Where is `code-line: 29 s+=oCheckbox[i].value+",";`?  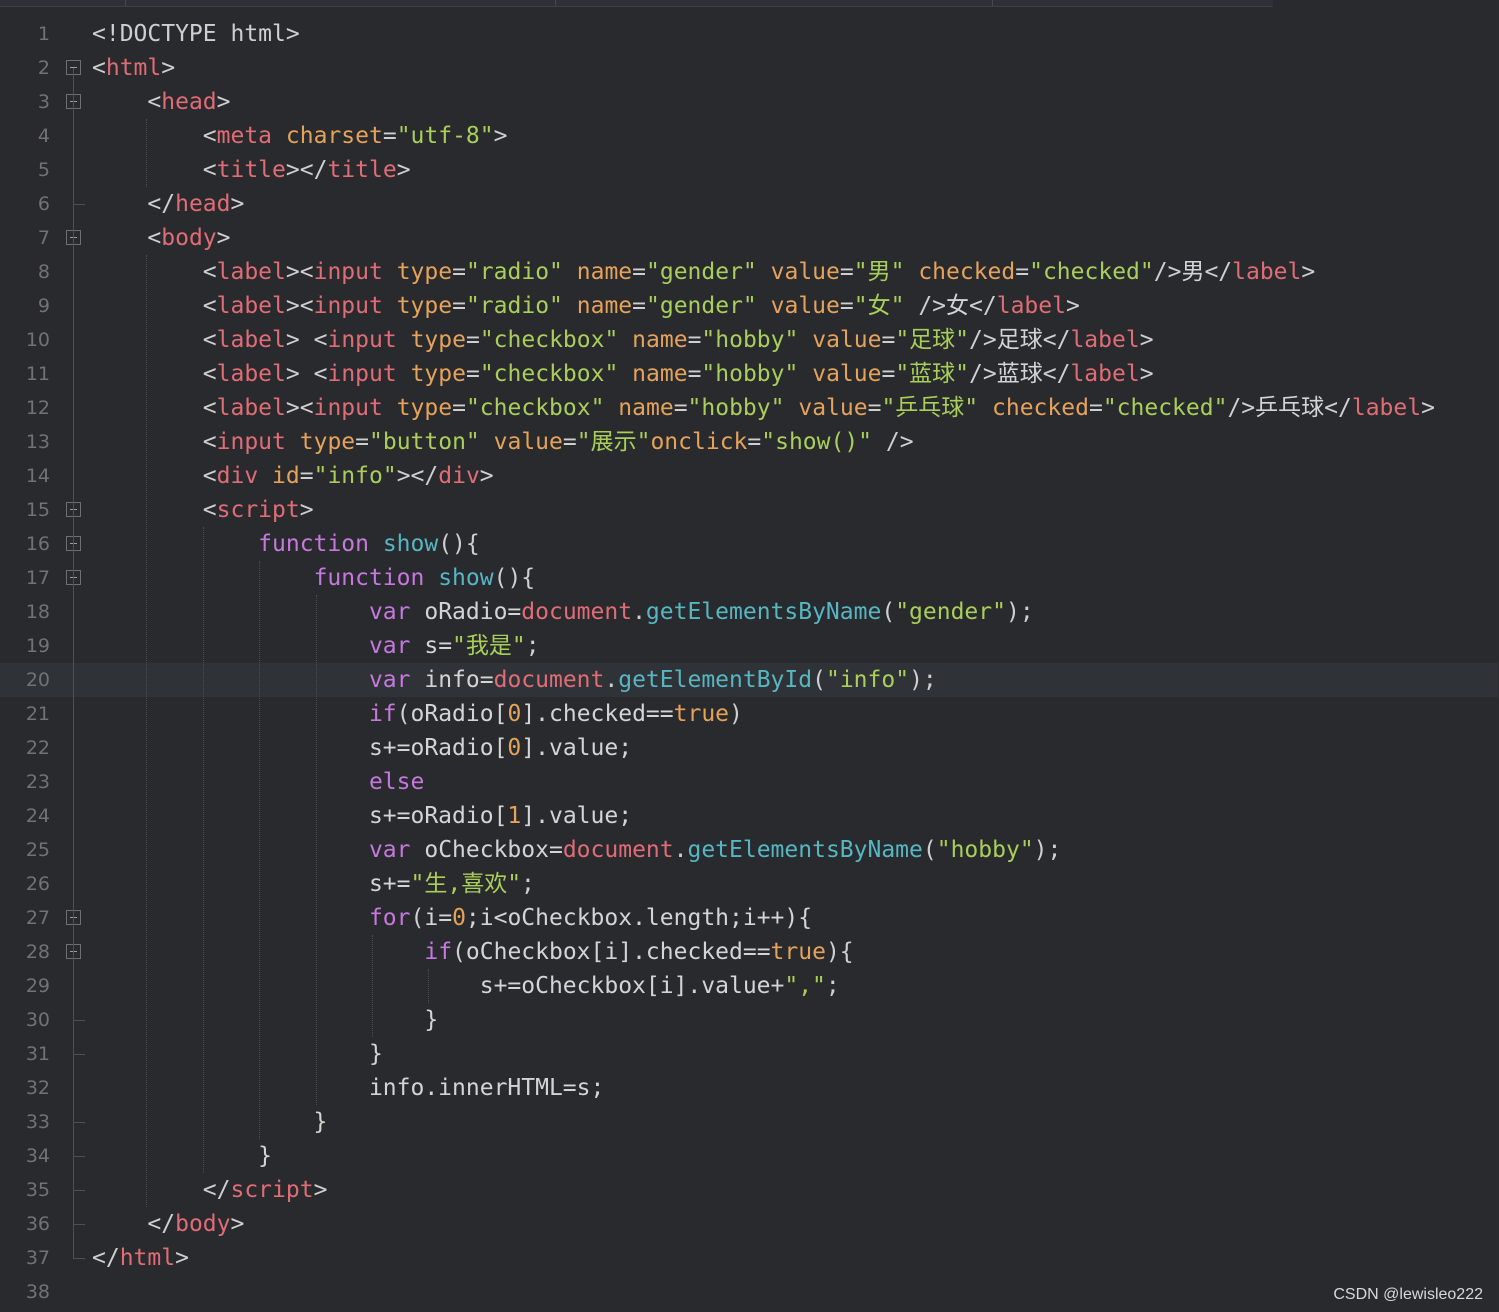
code-line: 29 s+=oCheckbox[i].value+","; is located at coordinates (749, 986).